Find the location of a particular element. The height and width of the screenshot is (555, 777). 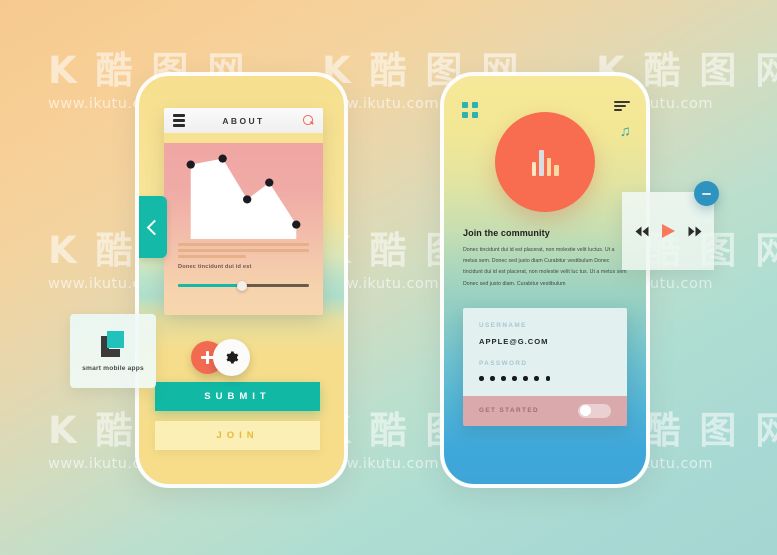

about-app-bar: ABOUT is located at coordinates (243, 120).